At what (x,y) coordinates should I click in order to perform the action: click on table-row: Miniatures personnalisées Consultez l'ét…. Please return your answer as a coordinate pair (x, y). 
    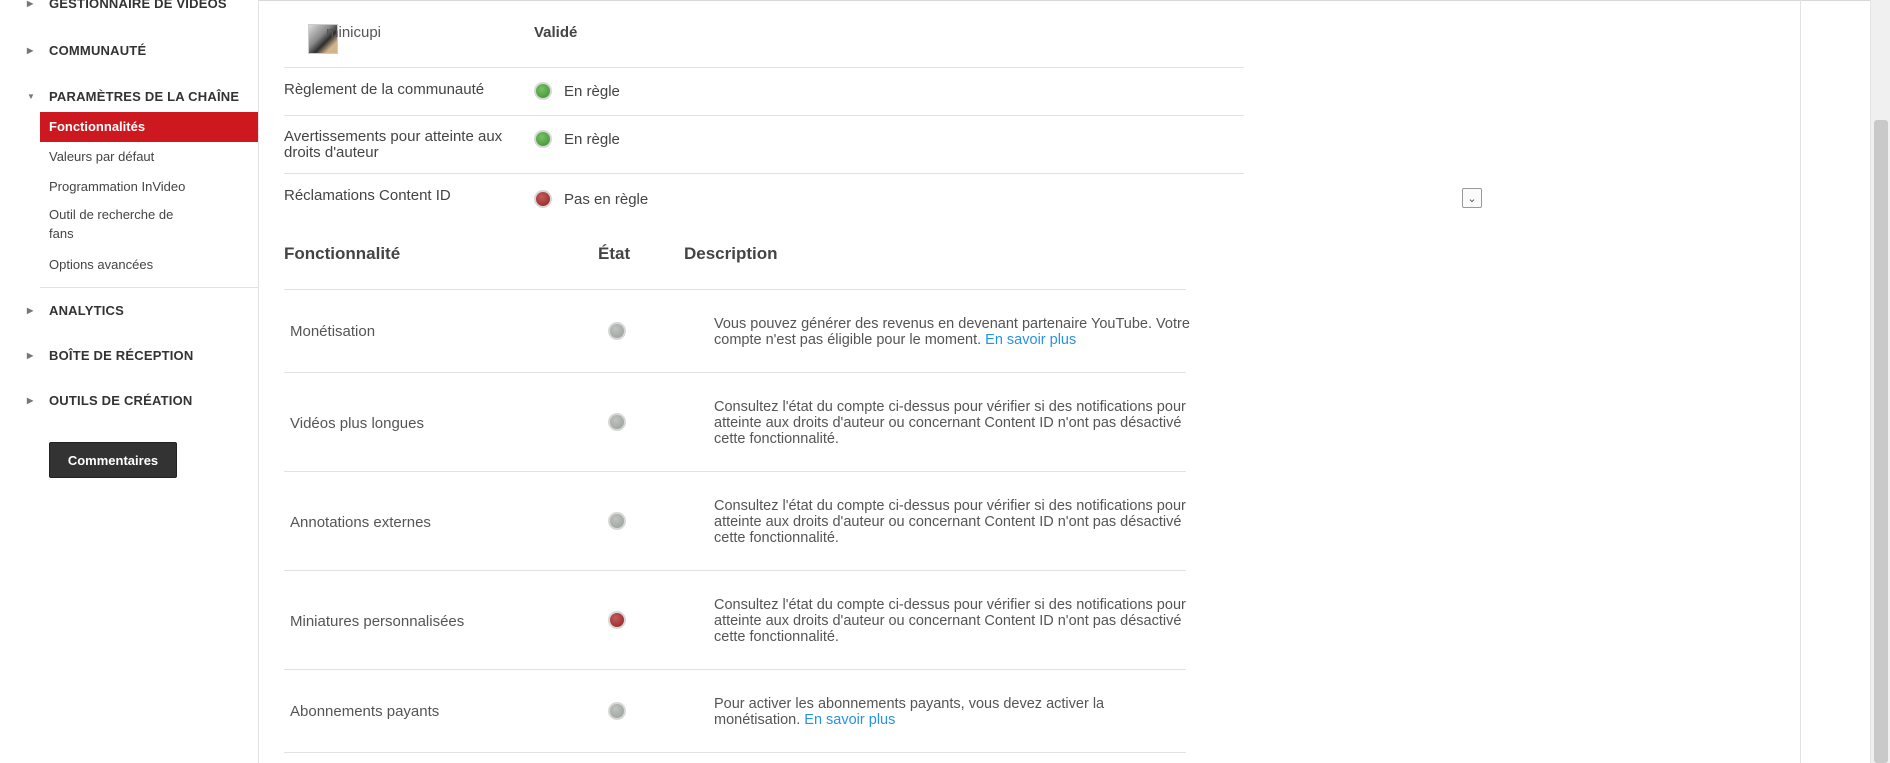
    Looking at the image, I should click on (735, 620).